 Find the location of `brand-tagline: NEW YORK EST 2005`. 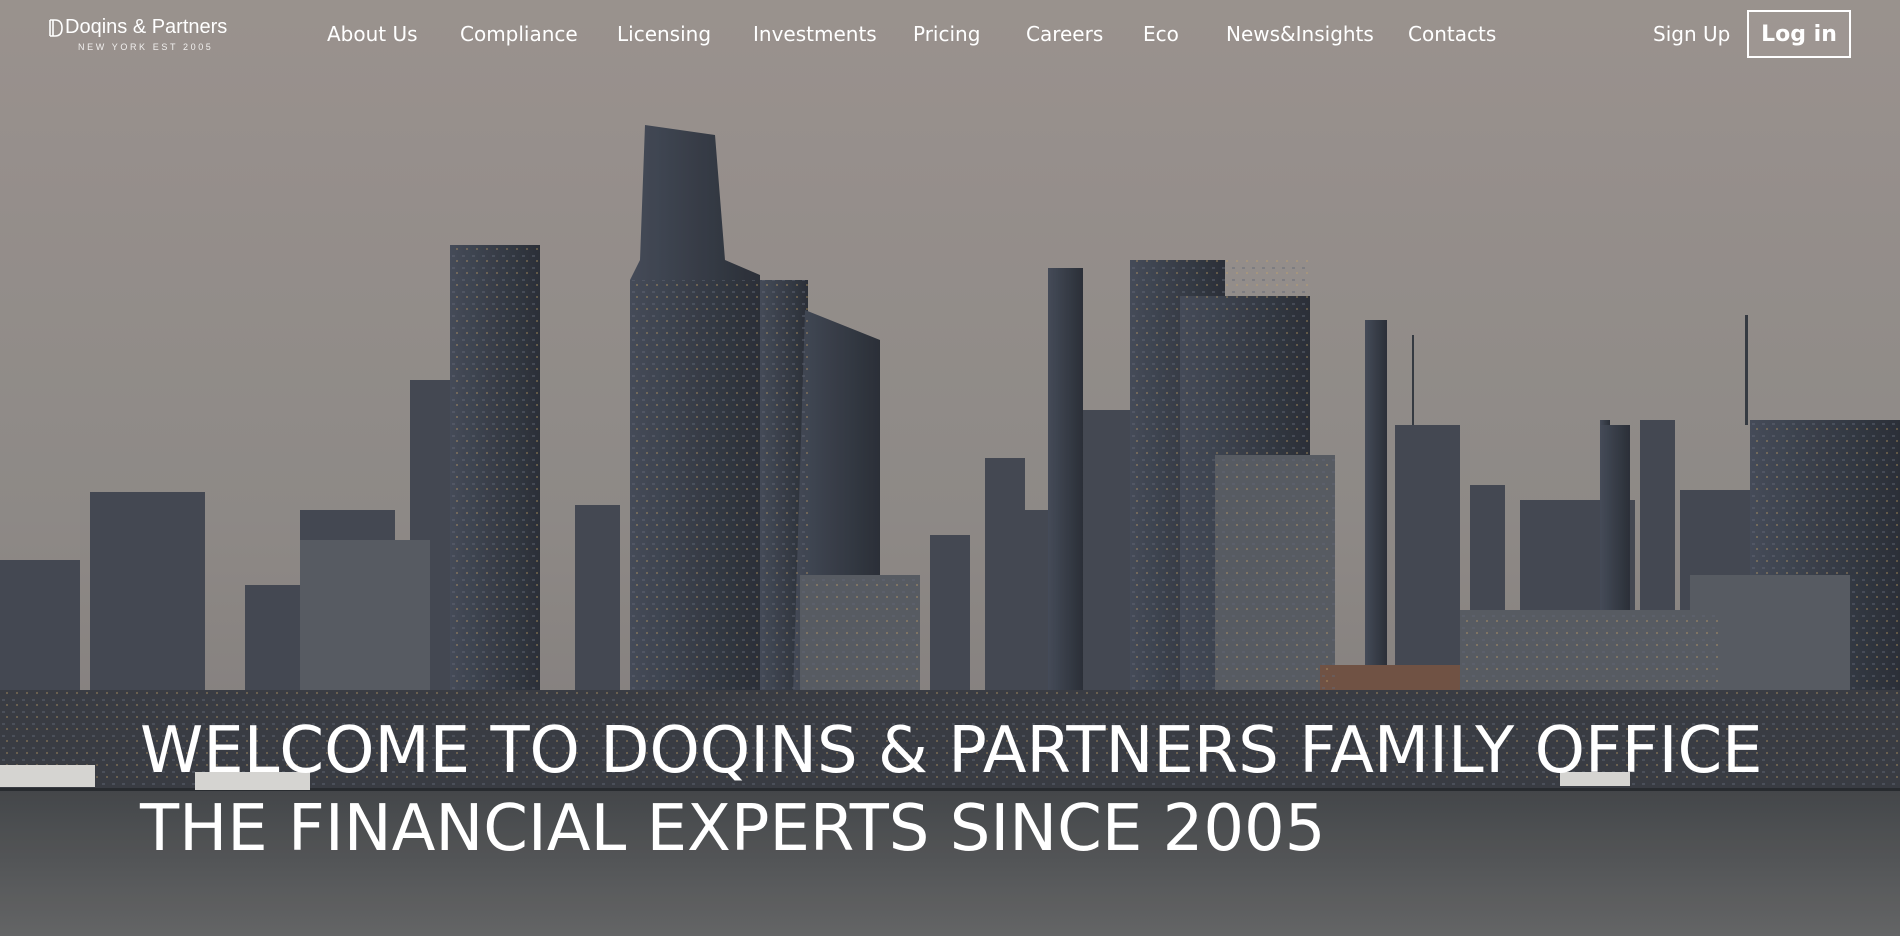

brand-tagline: NEW YORK EST 2005 is located at coordinates (146, 47).